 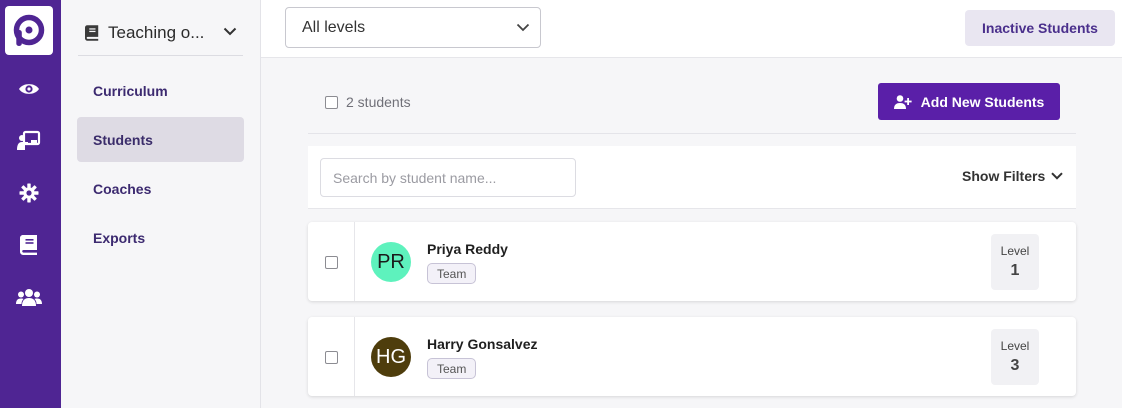 What do you see at coordinates (467, 249) in the screenshot?
I see `student-name: Priya Reddy` at bounding box center [467, 249].